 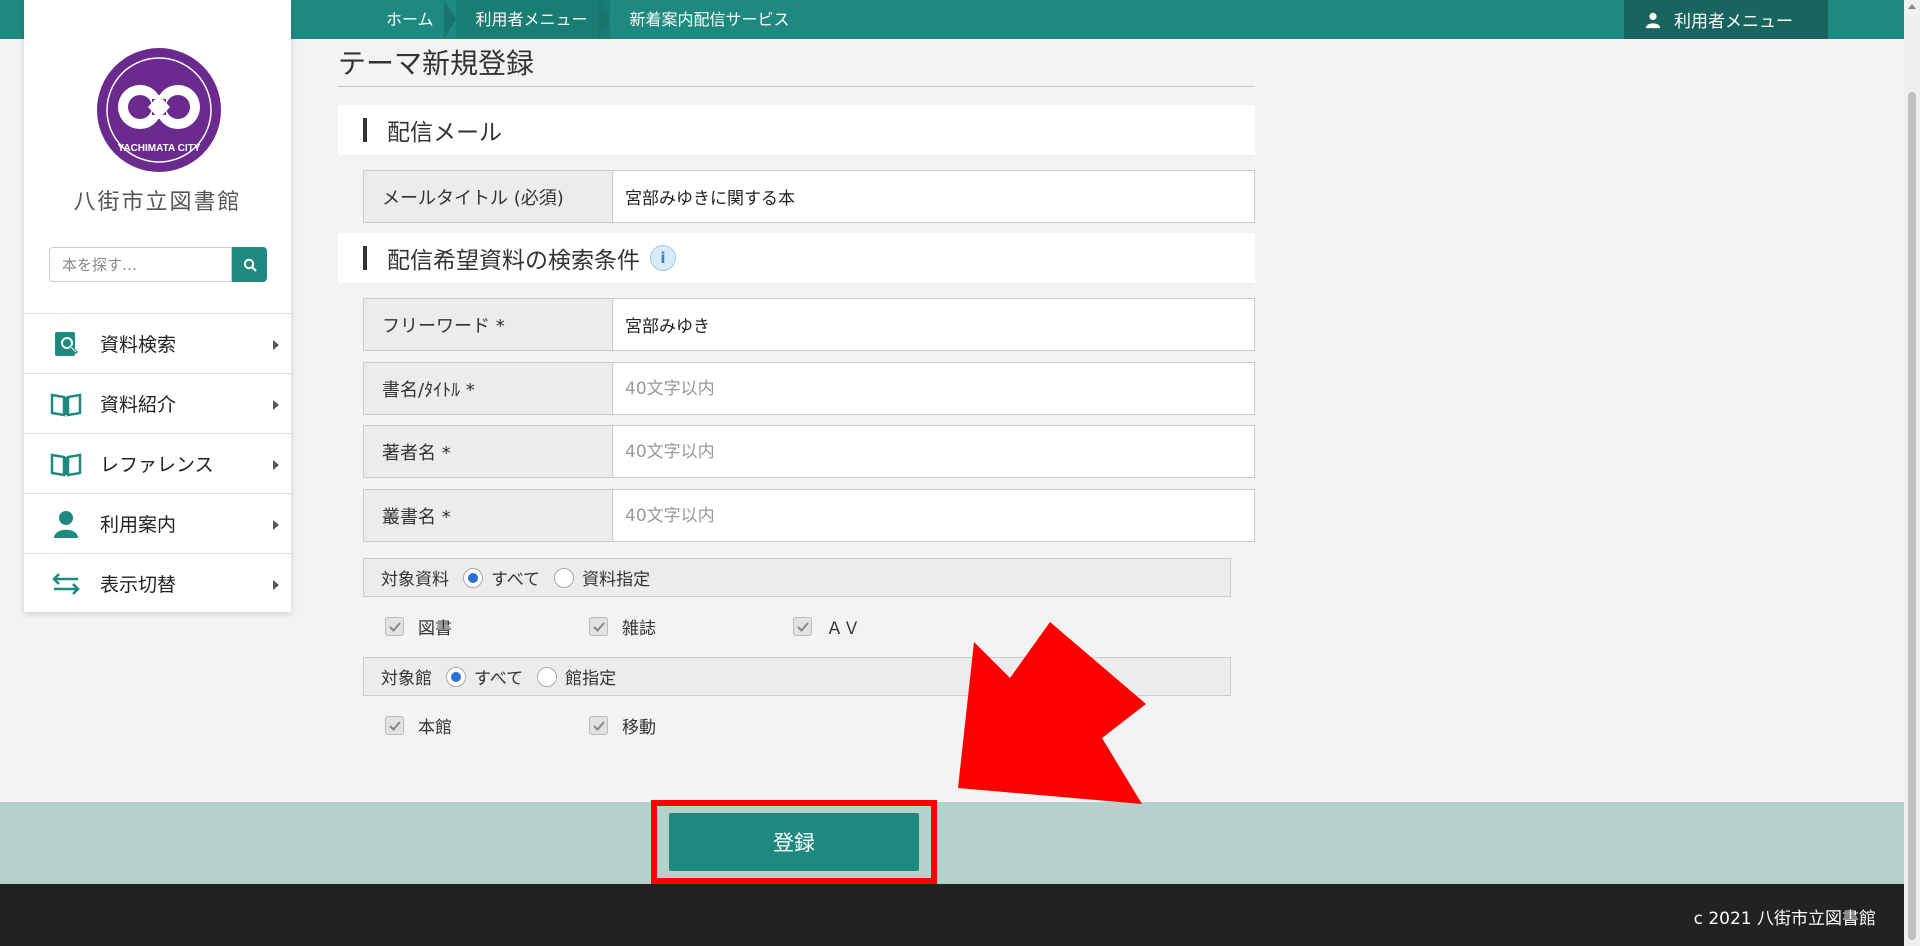 I want to click on mail-title-row: メールタイトル (必須), so click(x=809, y=196).